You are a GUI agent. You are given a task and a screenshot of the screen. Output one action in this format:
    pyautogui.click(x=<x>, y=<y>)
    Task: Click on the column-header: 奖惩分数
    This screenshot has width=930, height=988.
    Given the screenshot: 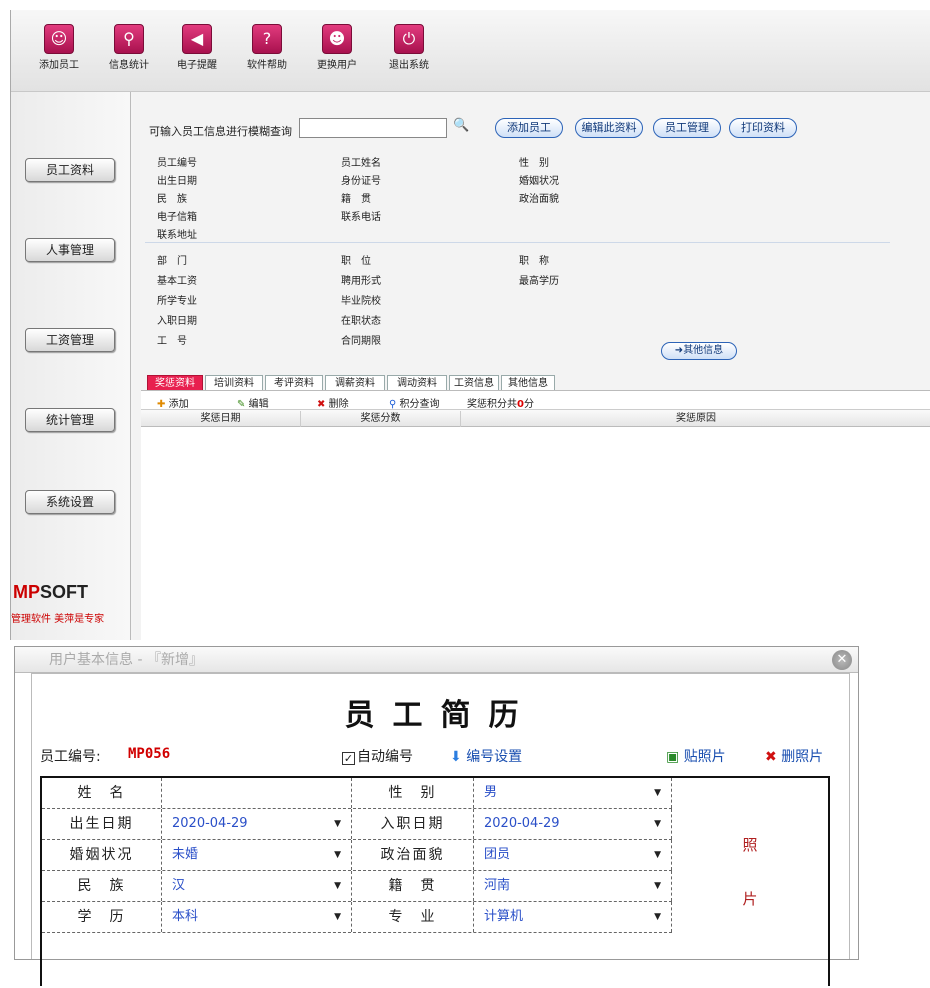 What is the action you would take?
    pyautogui.click(x=381, y=419)
    